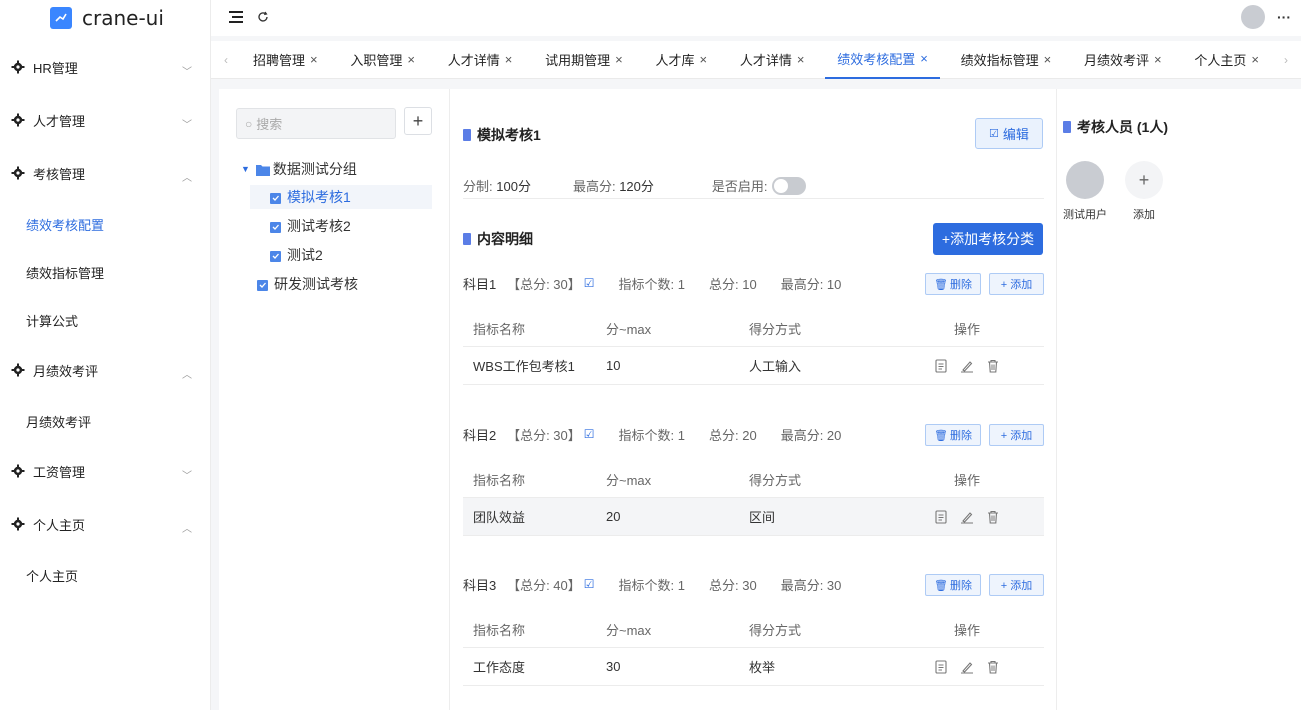 The height and width of the screenshot is (710, 1301). What do you see at coordinates (105, 18) in the screenshot?
I see `app-logo: crane-ui` at bounding box center [105, 18].